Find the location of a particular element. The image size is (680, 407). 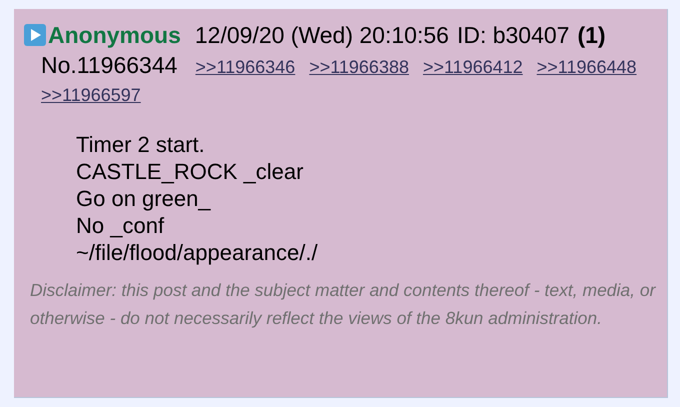

post-text-line: Timer 2 start. is located at coordinates (141, 144).